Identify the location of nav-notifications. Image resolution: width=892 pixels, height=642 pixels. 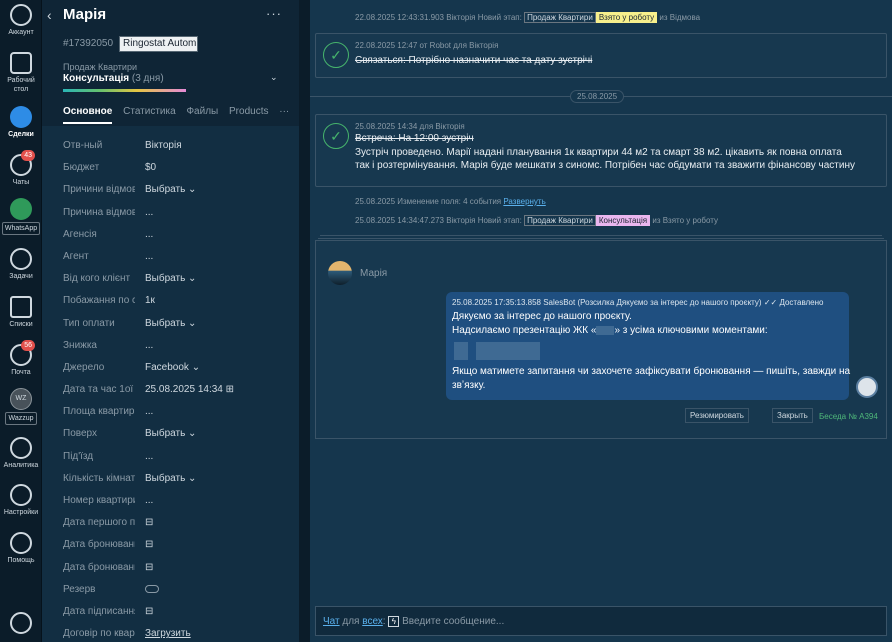
(21, 624).